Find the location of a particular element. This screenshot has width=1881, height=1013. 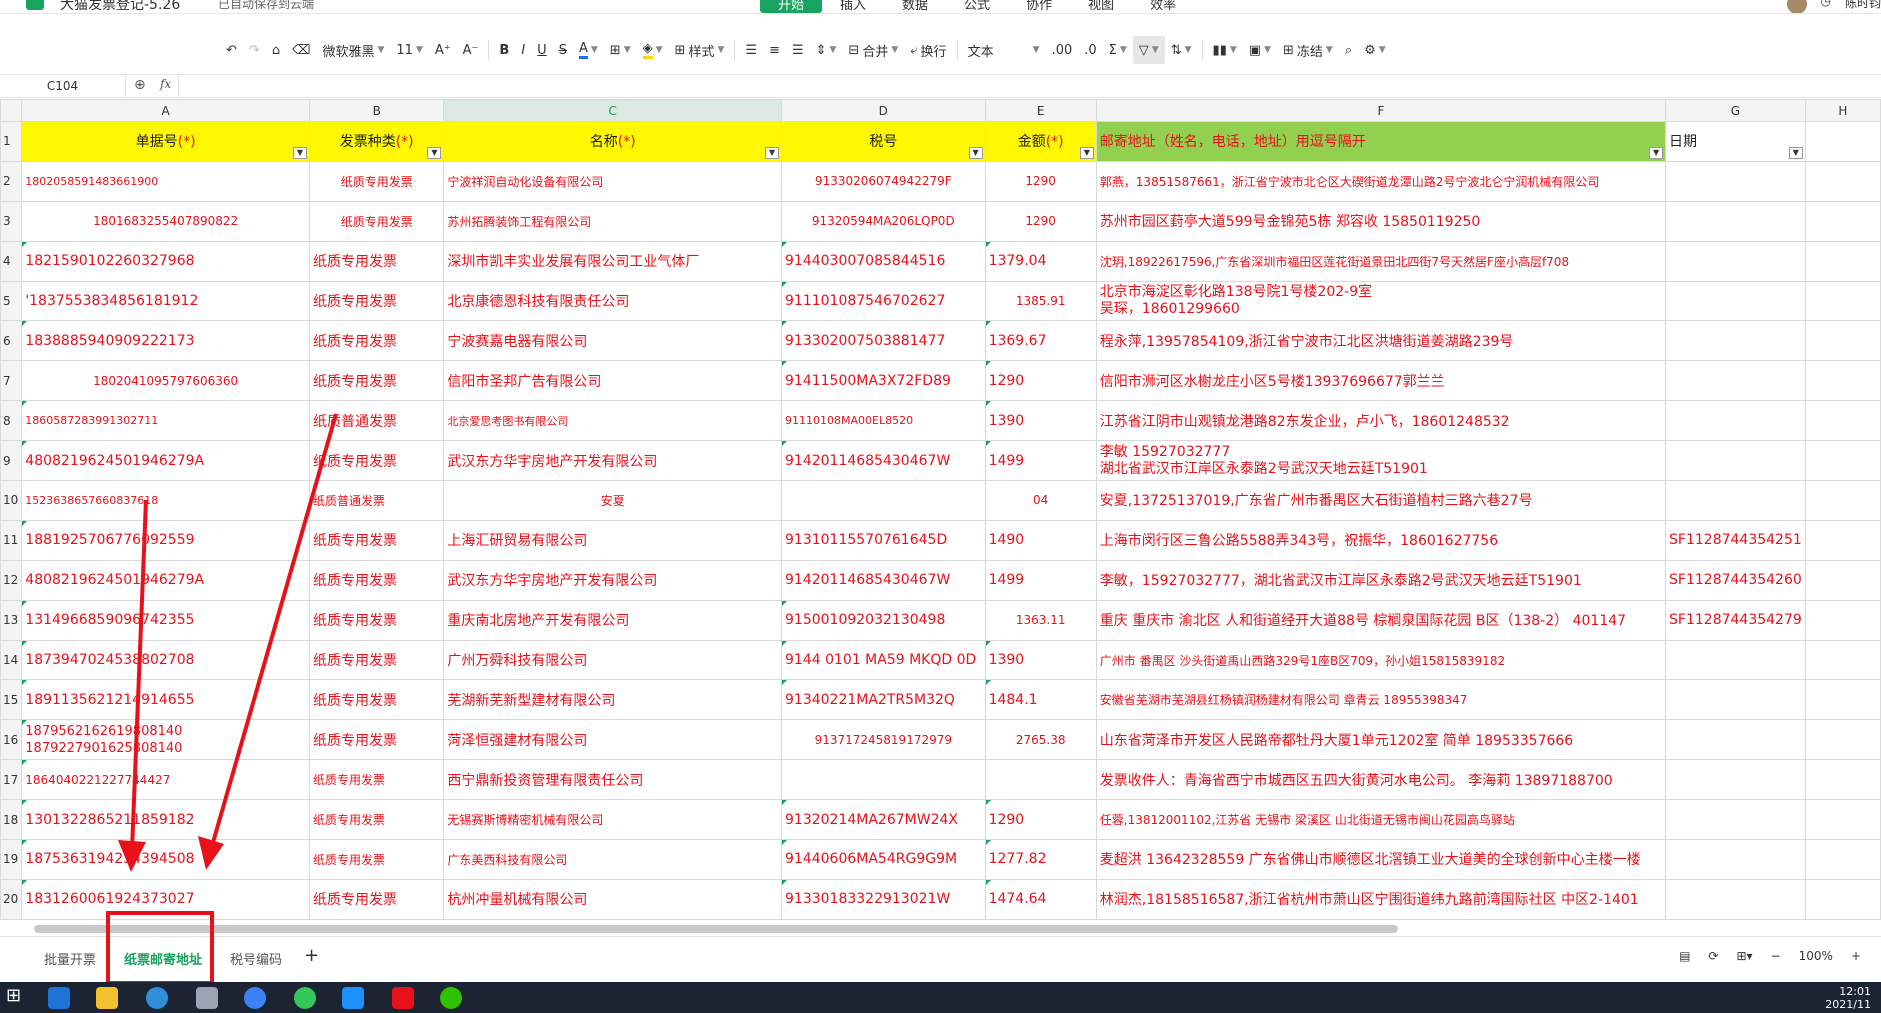

windows-start-icon: ⊞ is located at coordinates (17, 996).